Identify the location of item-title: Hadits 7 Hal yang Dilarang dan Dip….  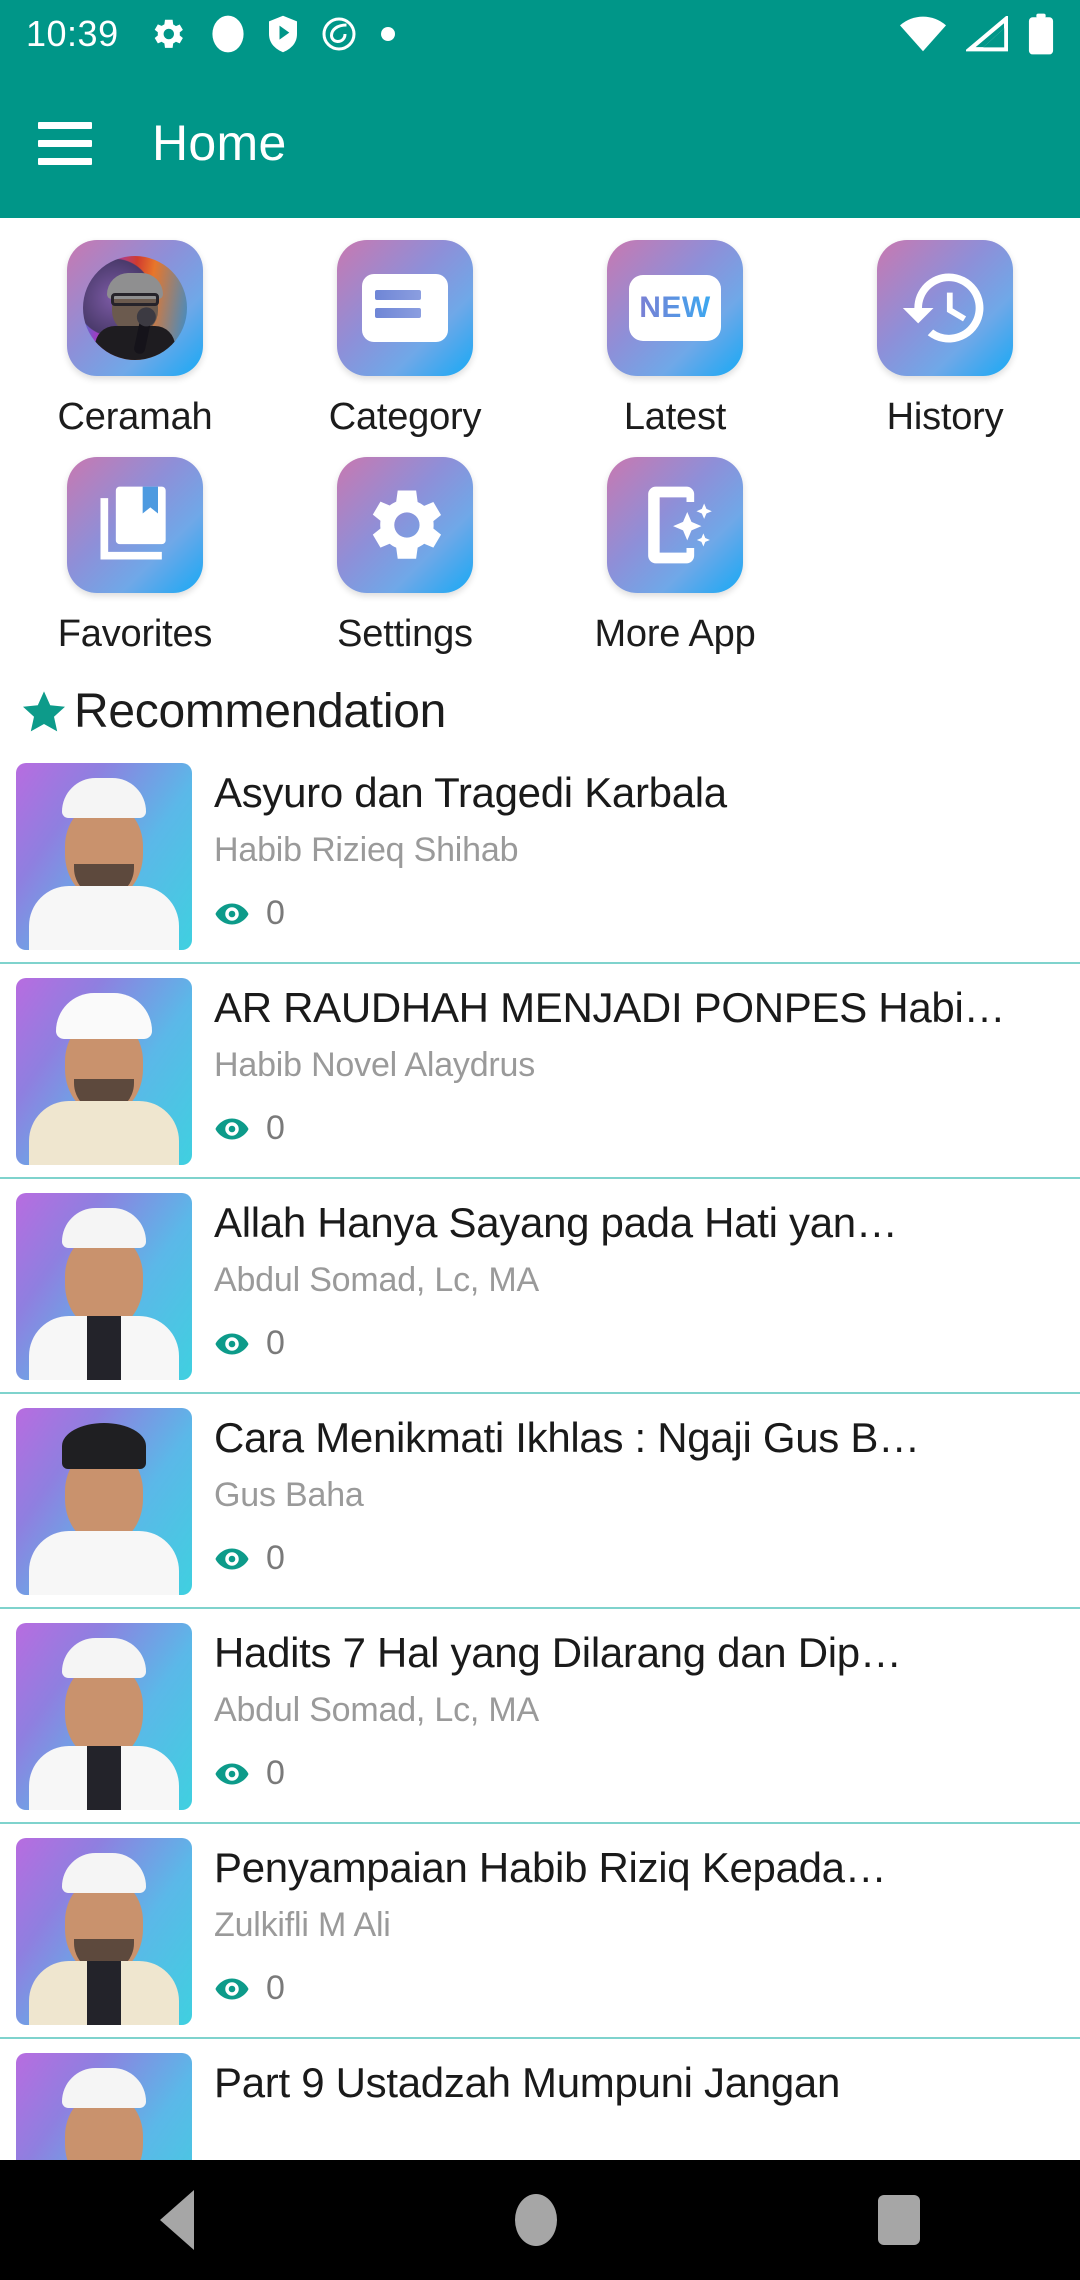
(558, 1652).